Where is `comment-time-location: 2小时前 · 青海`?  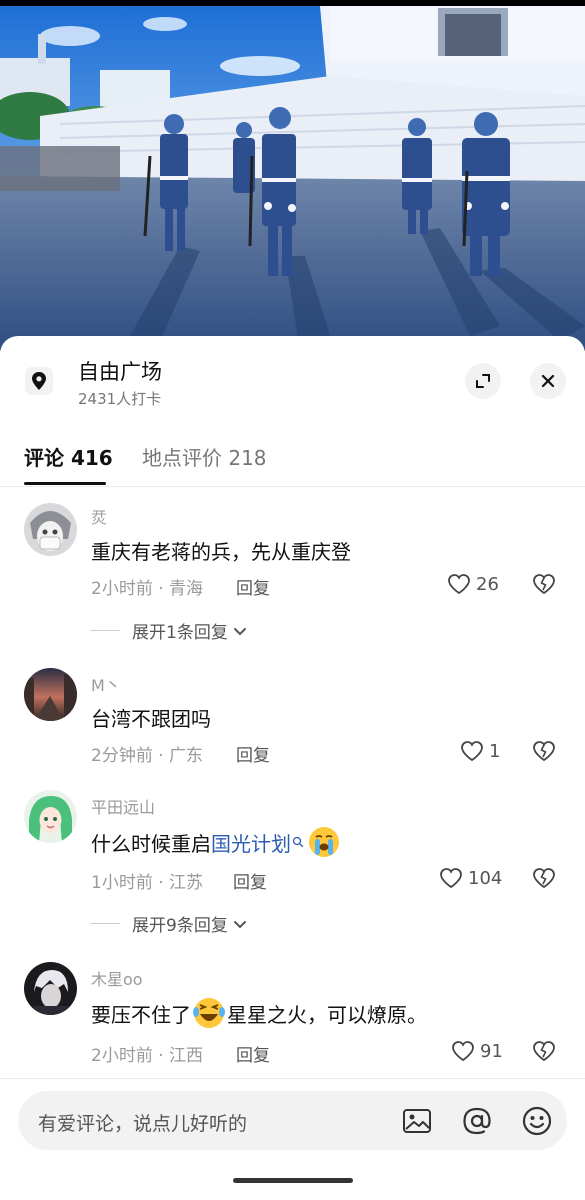 comment-time-location: 2小时前 · 青海 is located at coordinates (147, 589).